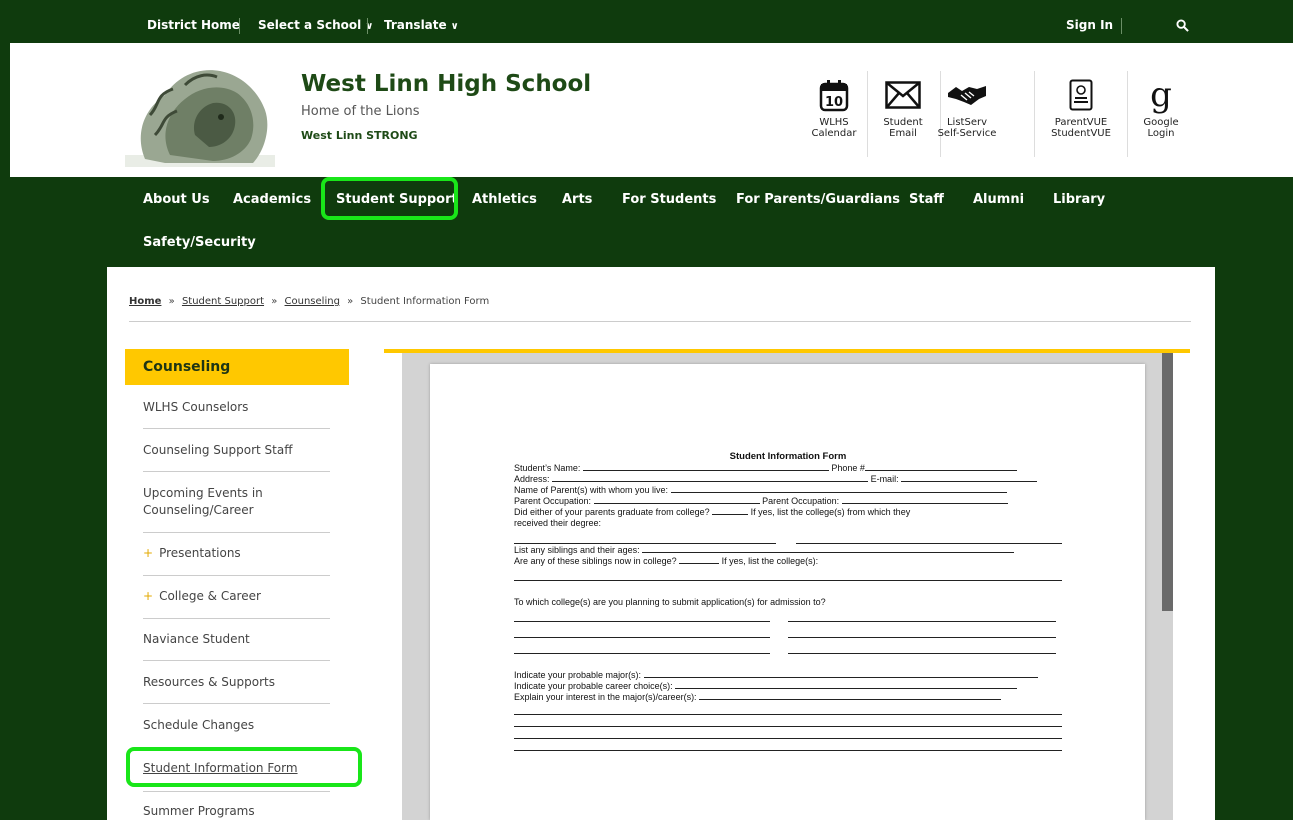 Image resolution: width=1293 pixels, height=820 pixels. Describe the element at coordinates (1161, 95) in the screenshot. I see `google-icon: g` at that location.